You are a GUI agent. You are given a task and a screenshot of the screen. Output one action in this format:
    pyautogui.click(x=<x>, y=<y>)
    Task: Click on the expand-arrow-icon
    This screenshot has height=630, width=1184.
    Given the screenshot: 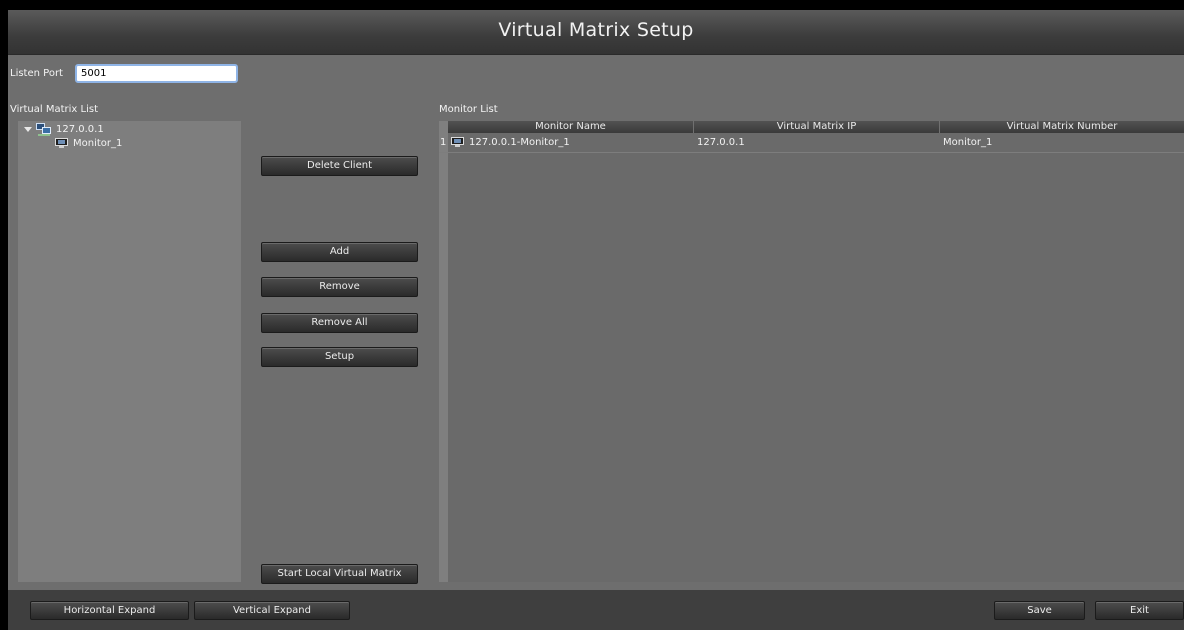 What is the action you would take?
    pyautogui.click(x=28, y=129)
    